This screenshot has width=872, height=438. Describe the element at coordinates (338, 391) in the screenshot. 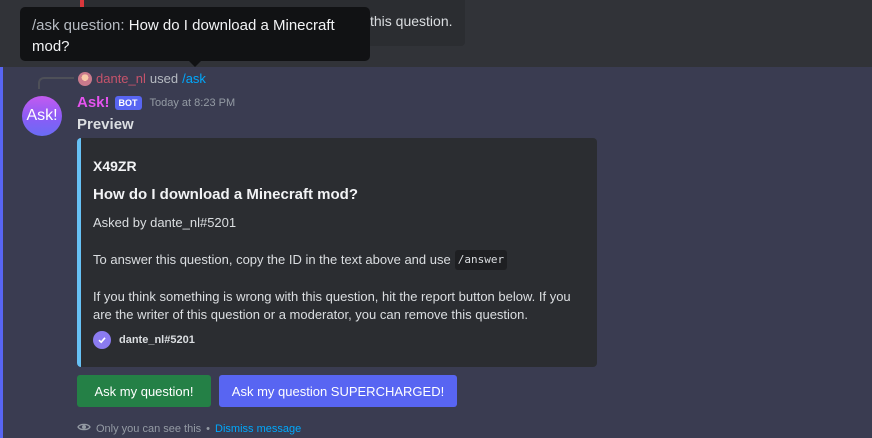

I see `ask-supercharged-button: Ask my question SUPERCHARGED!` at that location.